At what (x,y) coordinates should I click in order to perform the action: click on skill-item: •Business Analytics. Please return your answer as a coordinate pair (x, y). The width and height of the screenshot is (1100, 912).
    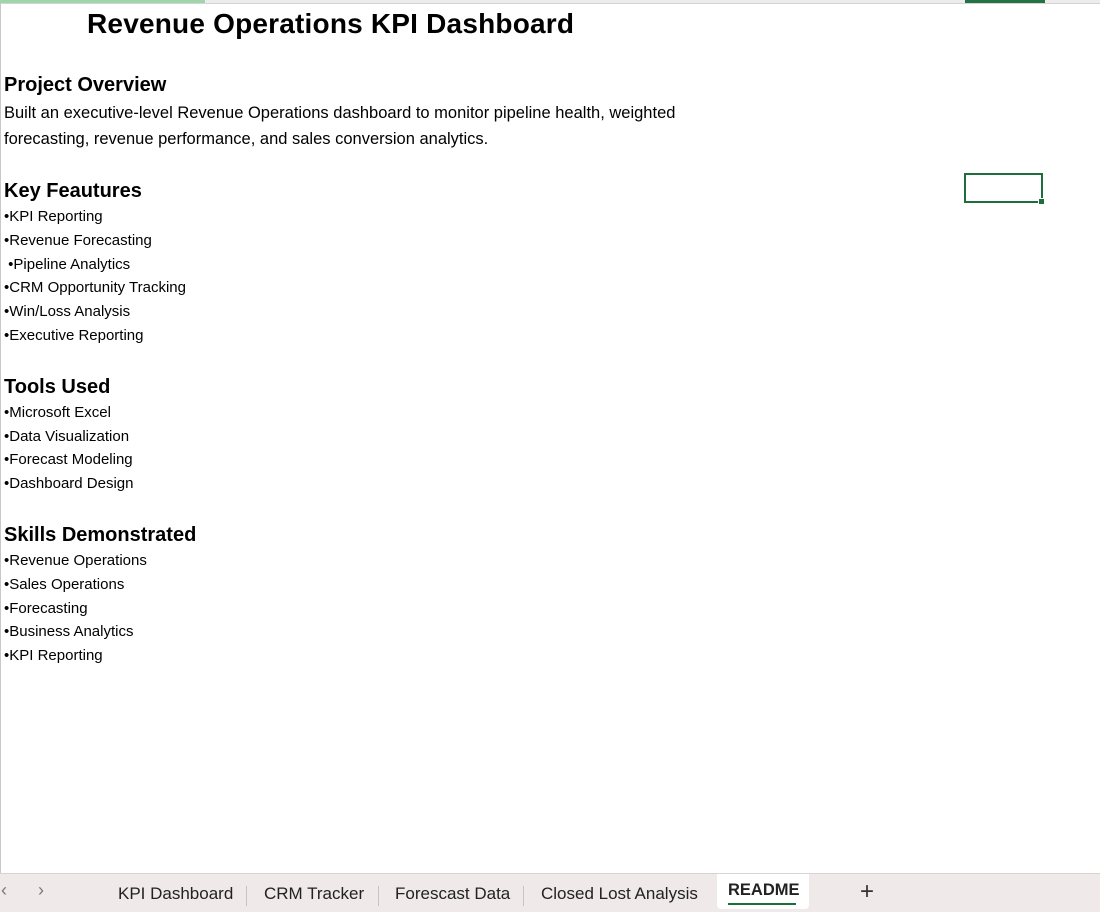
    Looking at the image, I should click on (68, 631).